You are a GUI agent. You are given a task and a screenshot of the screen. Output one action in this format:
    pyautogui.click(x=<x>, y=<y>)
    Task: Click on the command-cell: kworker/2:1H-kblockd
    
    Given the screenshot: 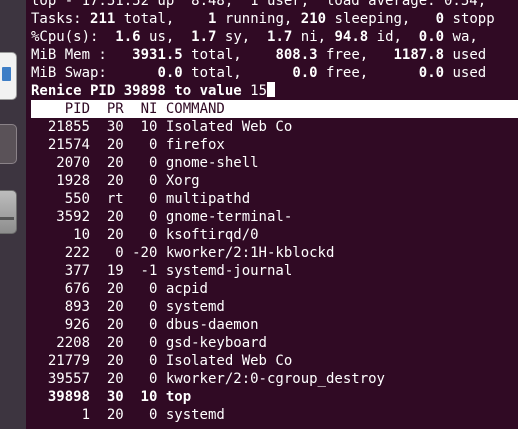 What is the action you would take?
    pyautogui.click(x=250, y=253)
    